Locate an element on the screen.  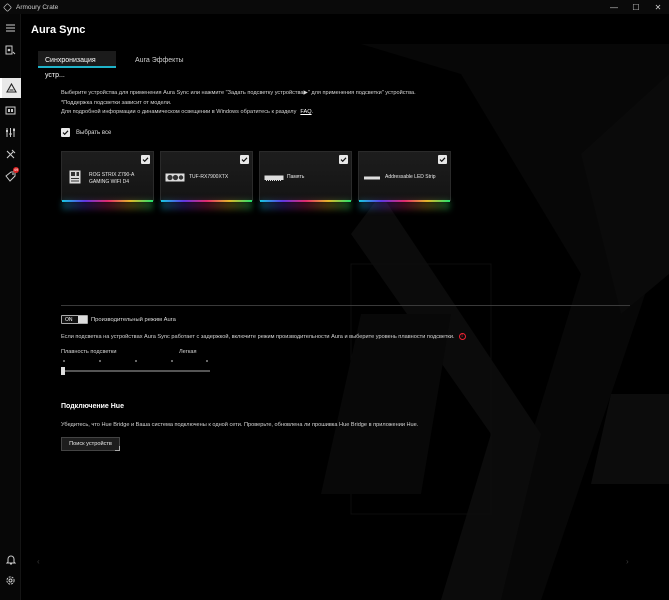
settings-icon is located at coordinates (10, 580).